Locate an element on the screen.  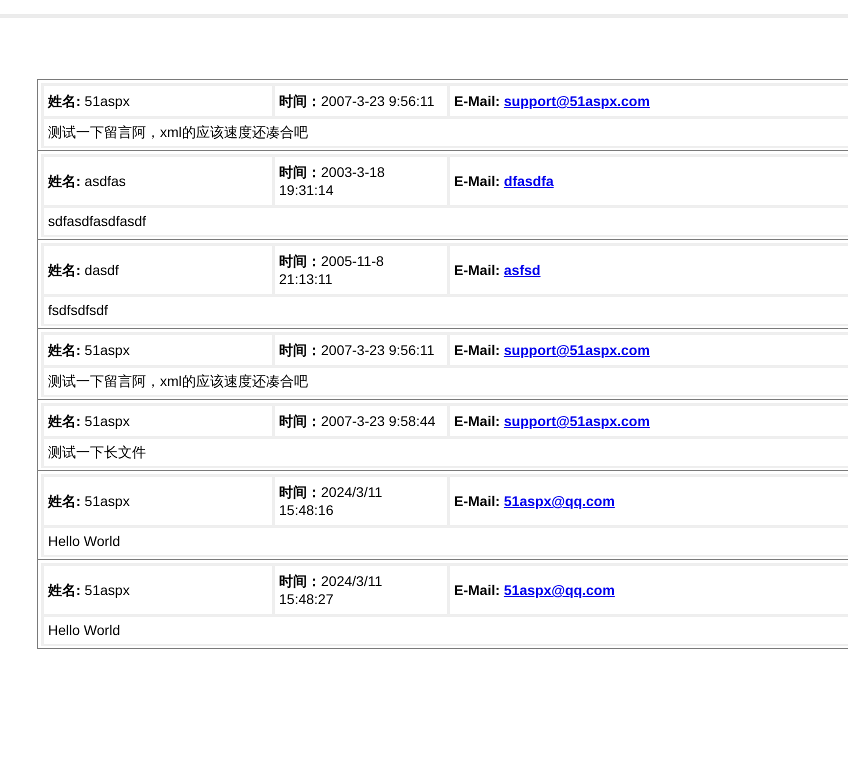
message-cell: fsdfsdfsdf is located at coordinates (446, 310).